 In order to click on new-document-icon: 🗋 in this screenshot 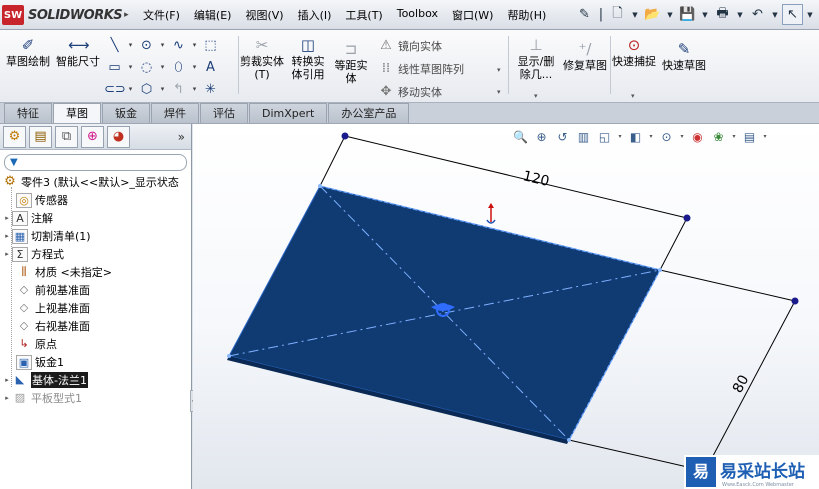, I will do `click(617, 14)`.